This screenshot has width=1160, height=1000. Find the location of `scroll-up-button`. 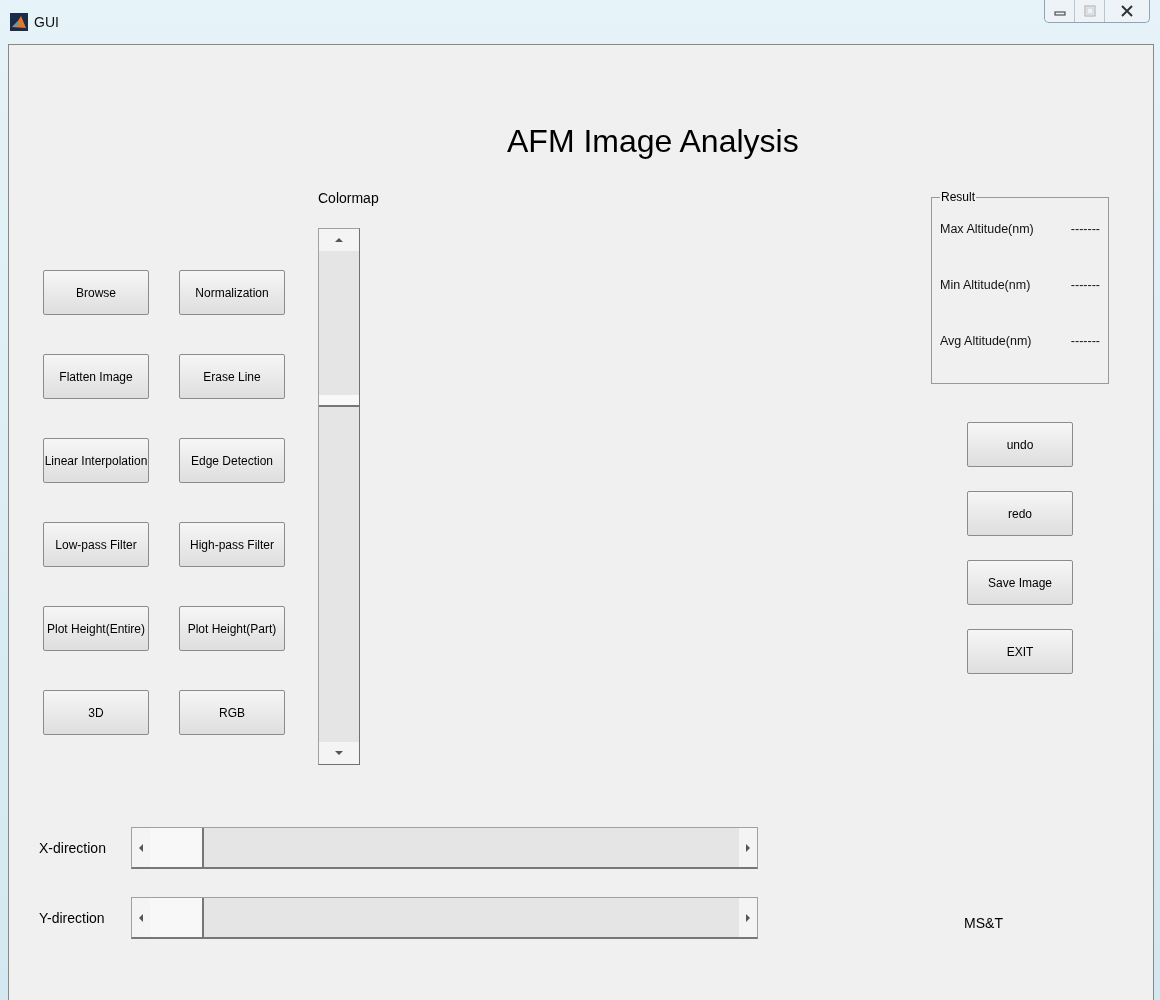

scroll-up-button is located at coordinates (339, 240).